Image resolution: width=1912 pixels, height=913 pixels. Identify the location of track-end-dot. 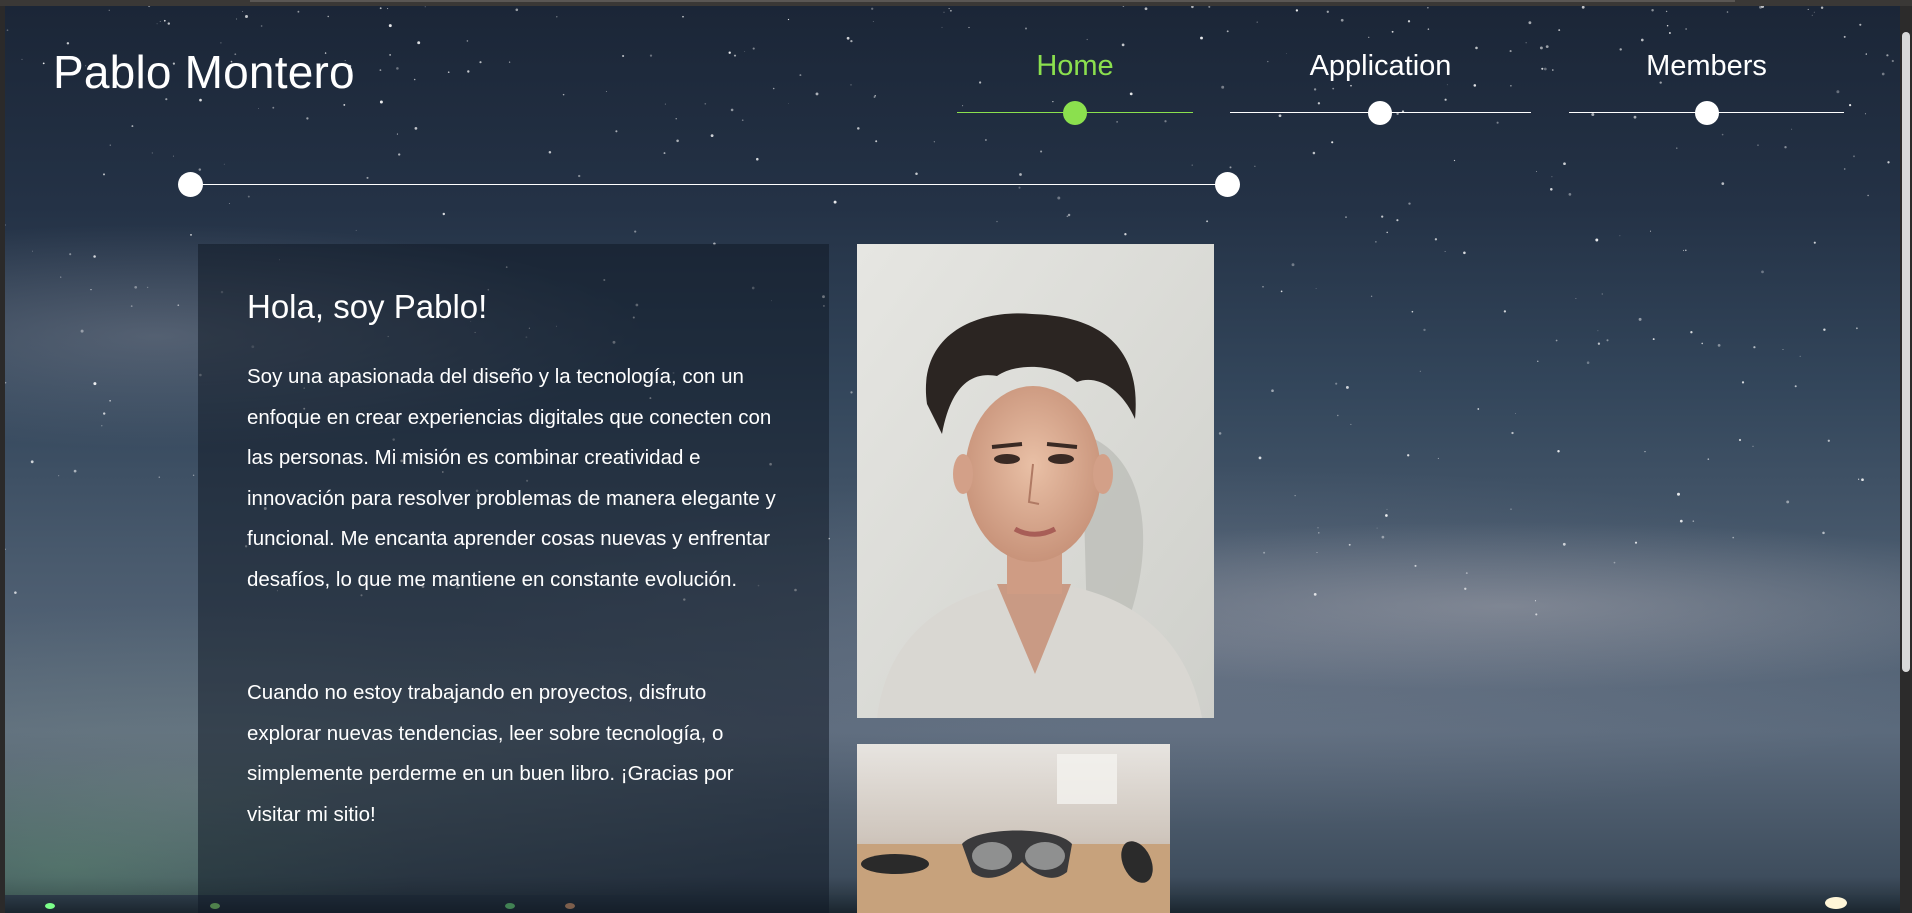
(1227, 184).